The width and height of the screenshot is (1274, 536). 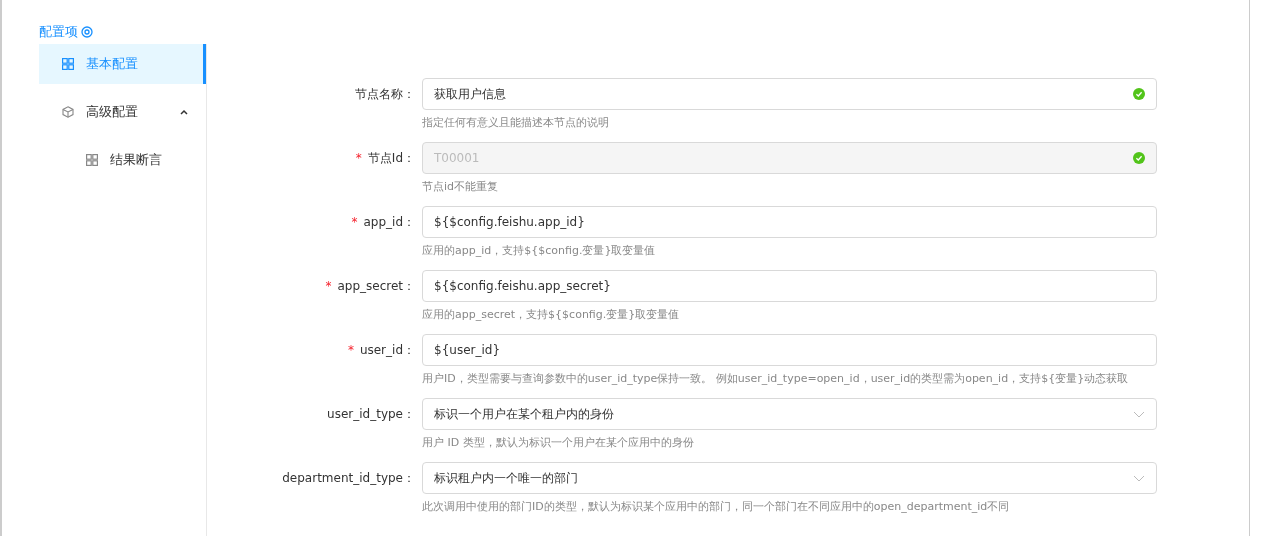 I want to click on input-field: ${$config.feishu.app_secret}, so click(x=789, y=286).